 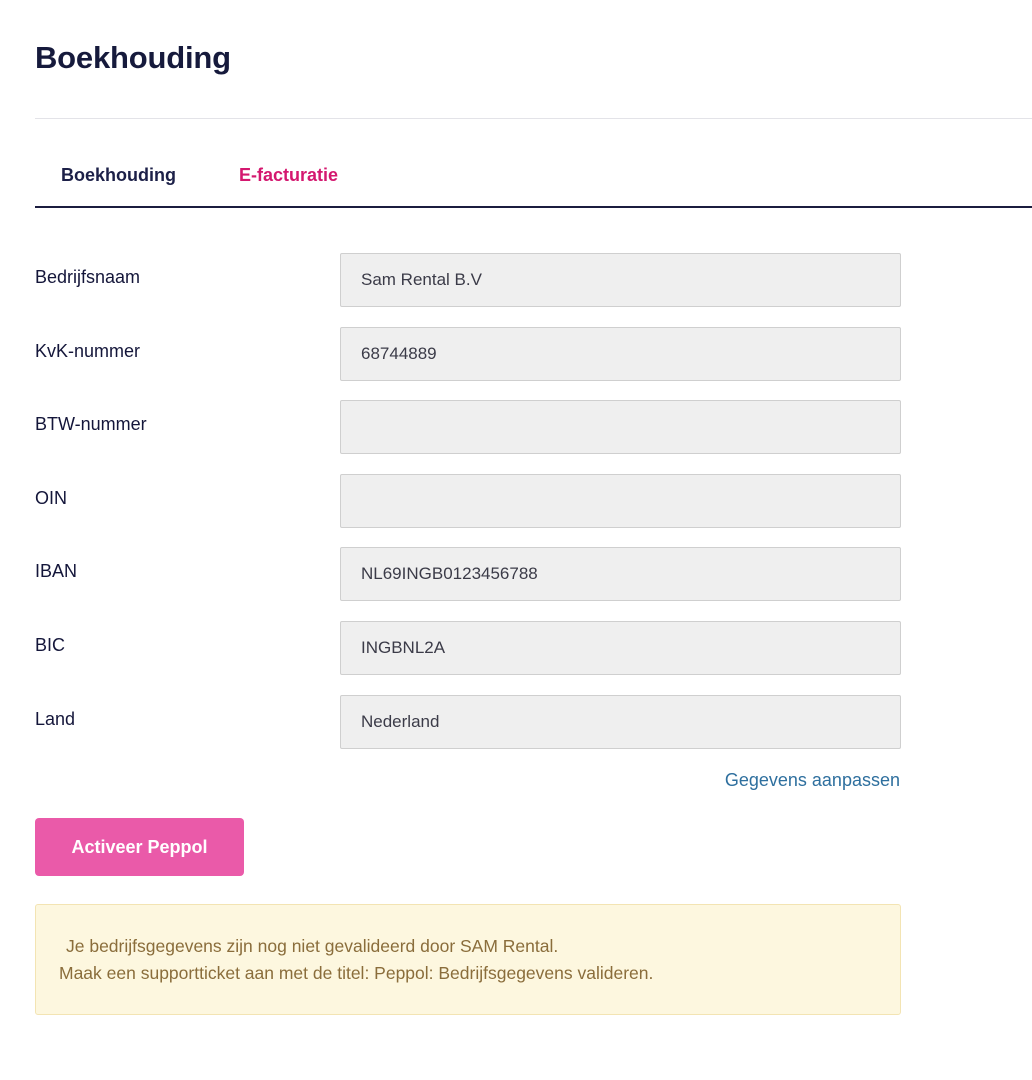 I want to click on form-row-iban: IBAN, so click(x=468, y=574).